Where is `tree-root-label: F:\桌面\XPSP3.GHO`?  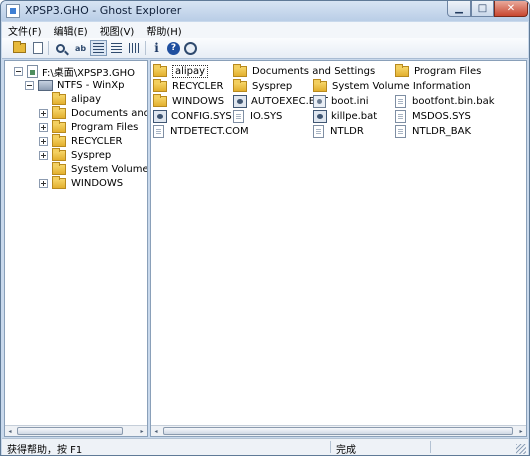
tree-root-label: F:\桌面\XPSP3.GHO is located at coordinates (89, 73).